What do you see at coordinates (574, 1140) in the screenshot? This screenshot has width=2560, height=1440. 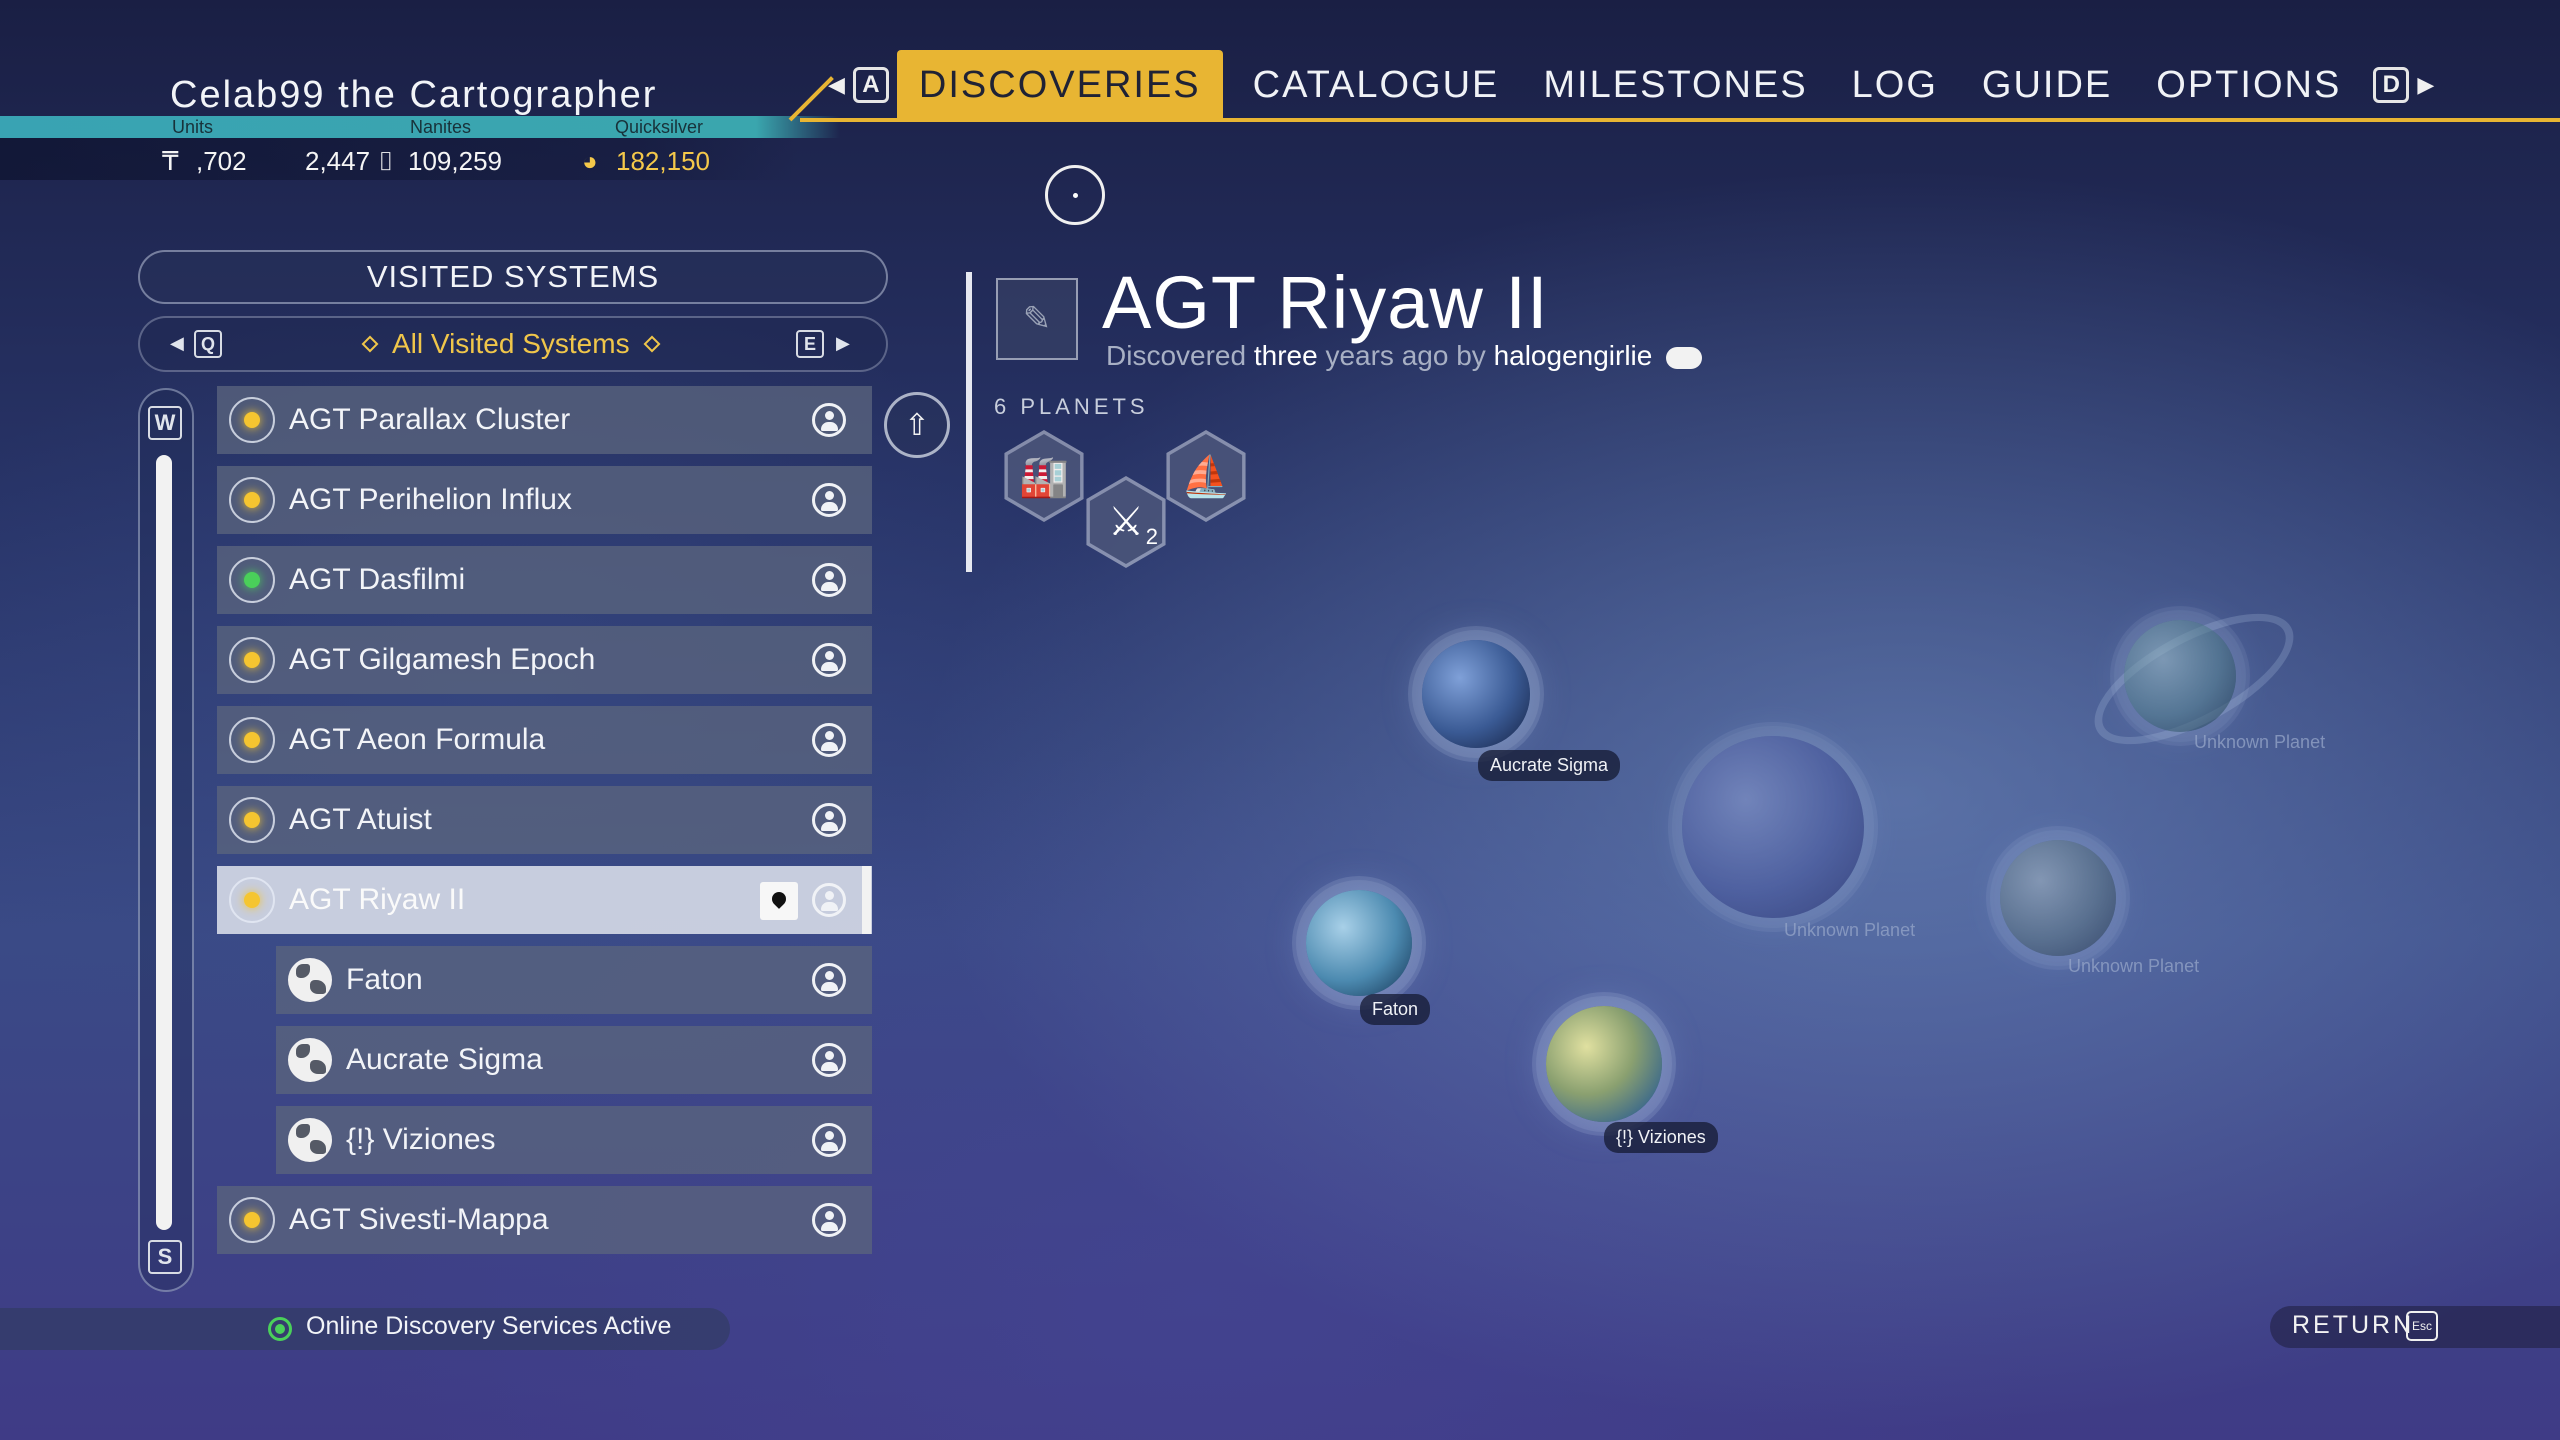 I see `list-item-planet: {!} Viziones` at bounding box center [574, 1140].